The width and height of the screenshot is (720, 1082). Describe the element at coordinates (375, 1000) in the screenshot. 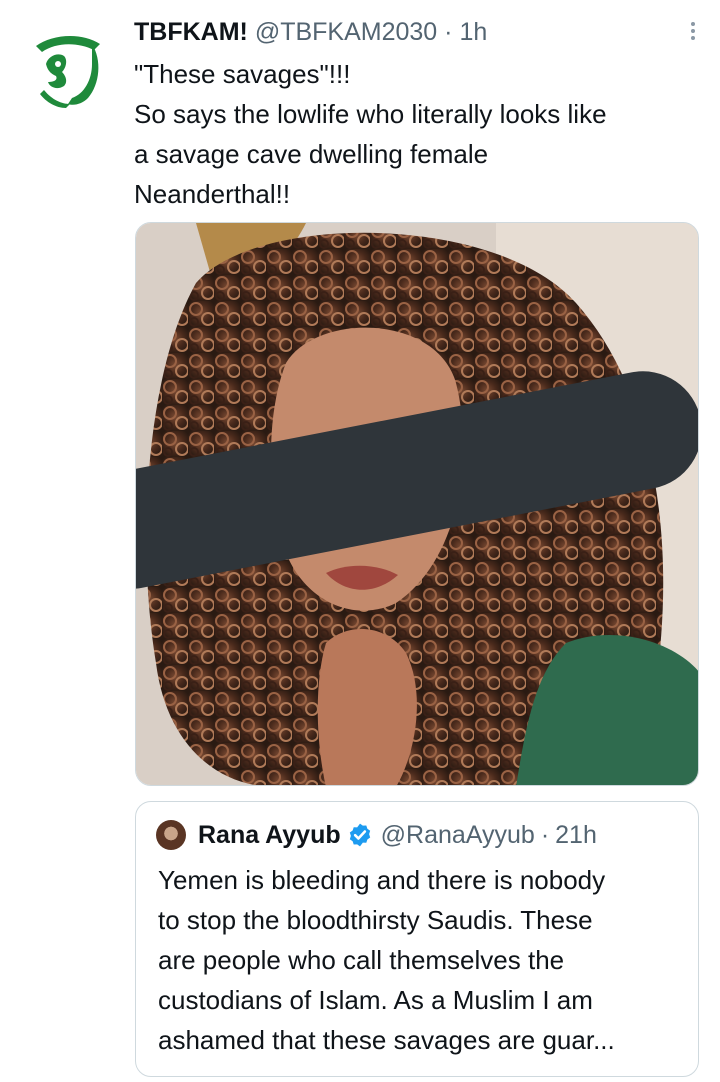

I see `quoted-text-line: custodians of Islam. As a Muslim I am` at that location.